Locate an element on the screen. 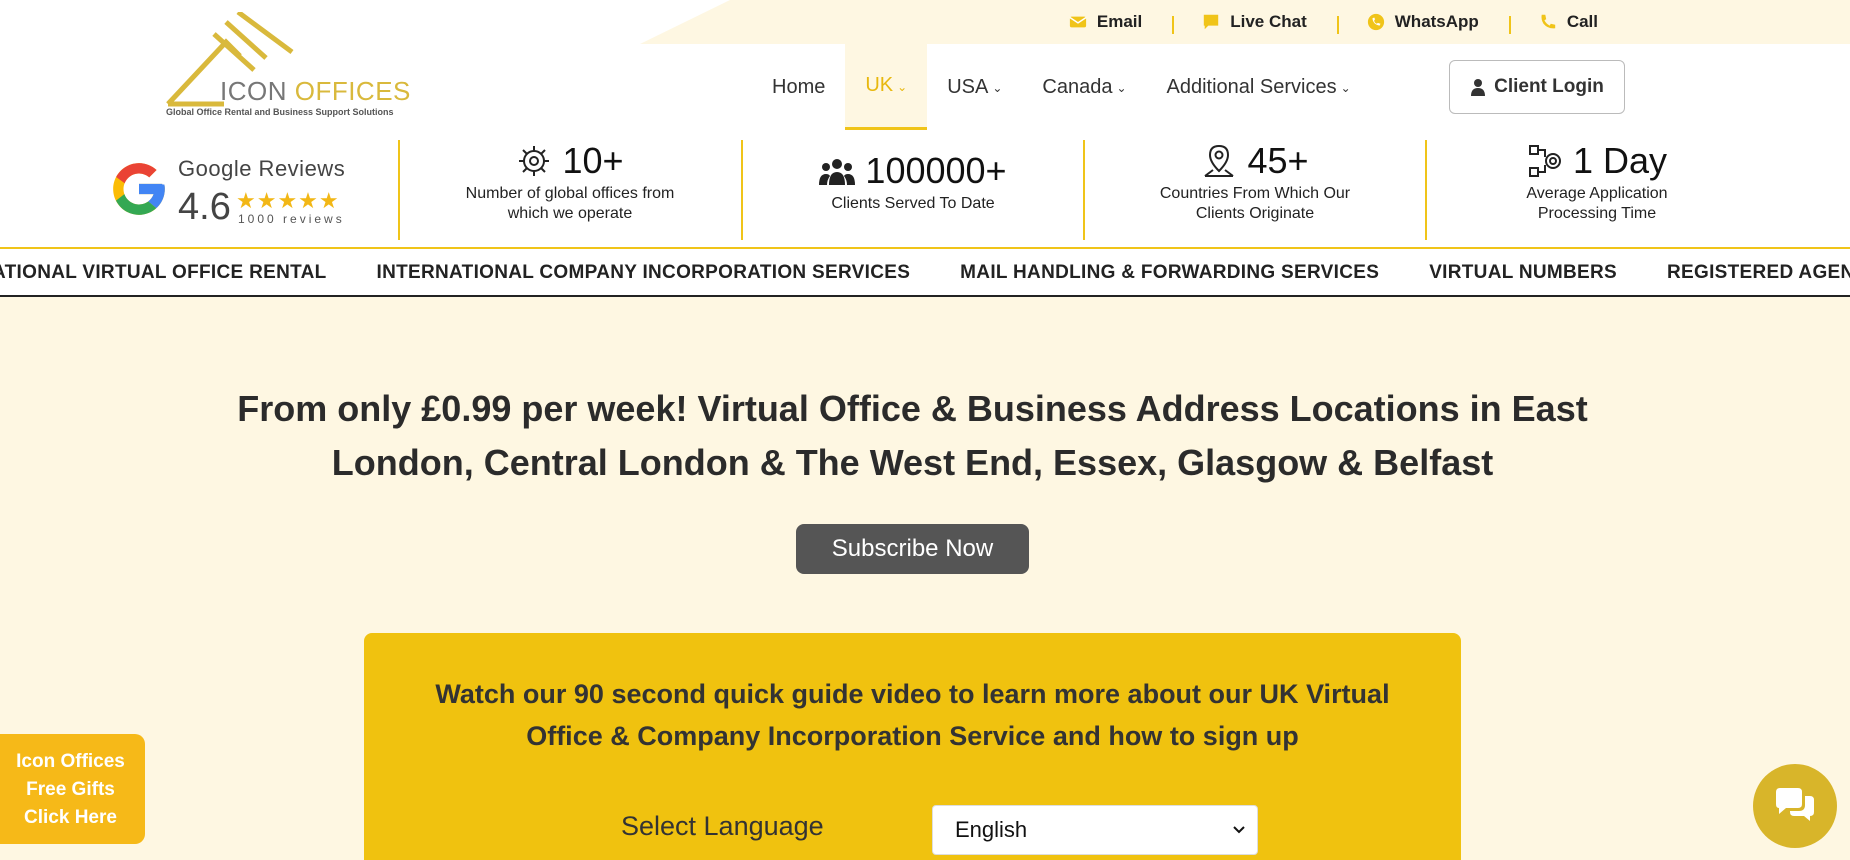 This screenshot has height=860, width=1850. call-link: Call is located at coordinates (1568, 23).